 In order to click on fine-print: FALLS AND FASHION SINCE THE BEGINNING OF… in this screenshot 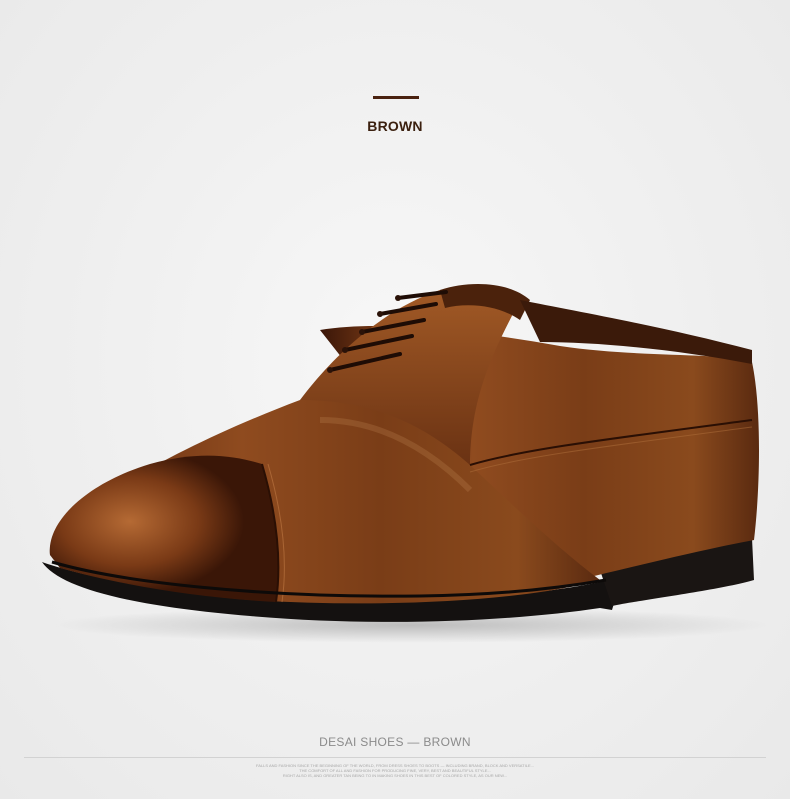, I will do `click(395, 770)`.